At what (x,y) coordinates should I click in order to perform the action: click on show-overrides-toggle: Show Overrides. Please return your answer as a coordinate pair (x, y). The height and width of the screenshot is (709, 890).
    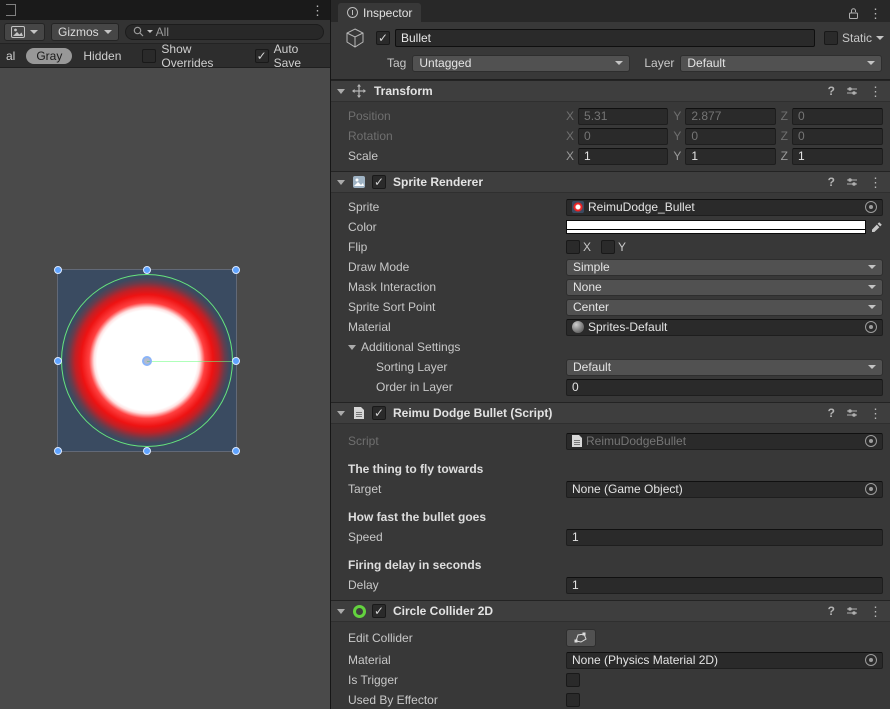
    Looking at the image, I should click on (190, 56).